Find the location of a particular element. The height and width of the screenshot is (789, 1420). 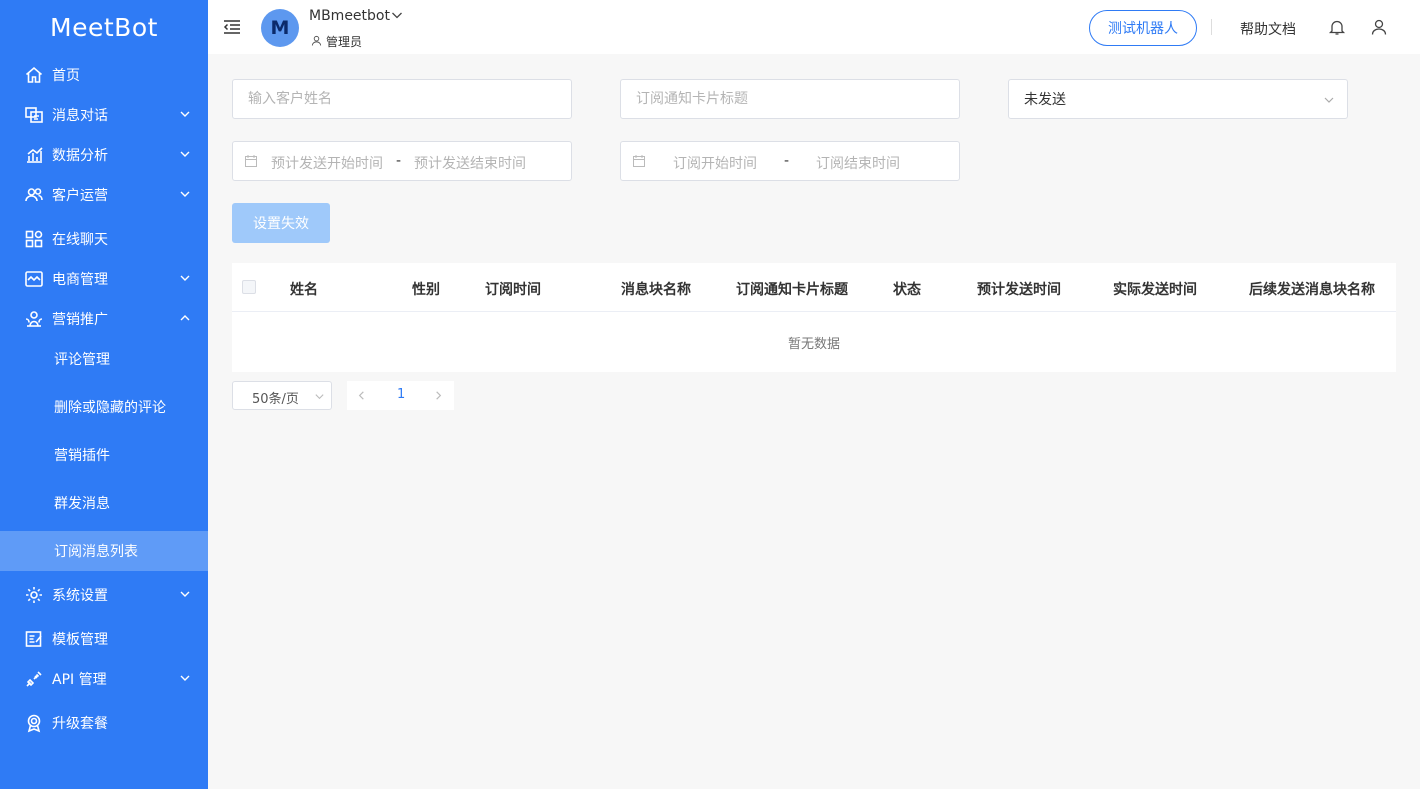

sidebar-subitem-label: 订阅消息列表 is located at coordinates (96, 552).